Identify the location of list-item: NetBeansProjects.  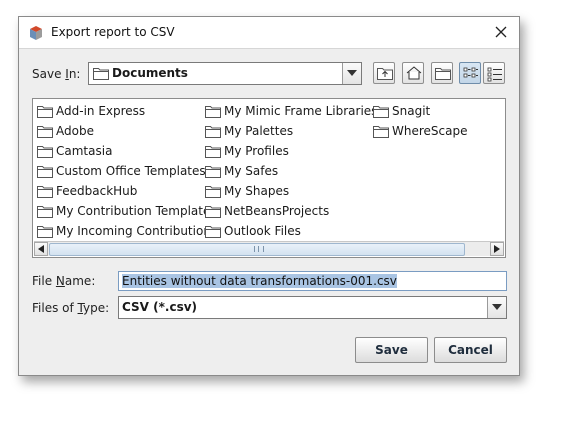
(291, 211).